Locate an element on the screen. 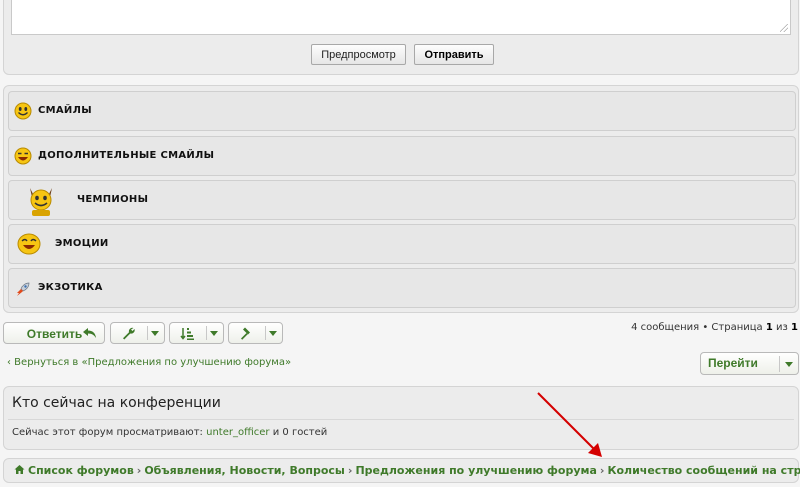  wrench-icon is located at coordinates (129, 333).